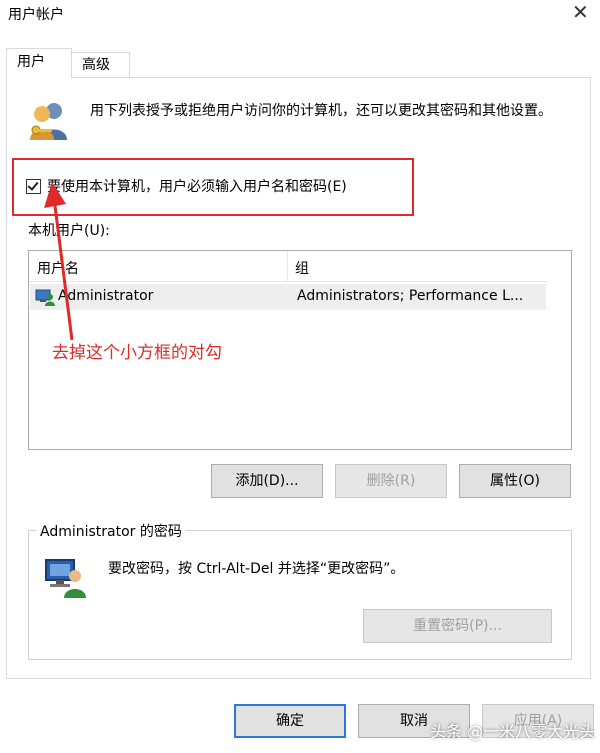 This screenshot has width=600, height=753. What do you see at coordinates (302, 268) in the screenshot?
I see `column-group: 组` at bounding box center [302, 268].